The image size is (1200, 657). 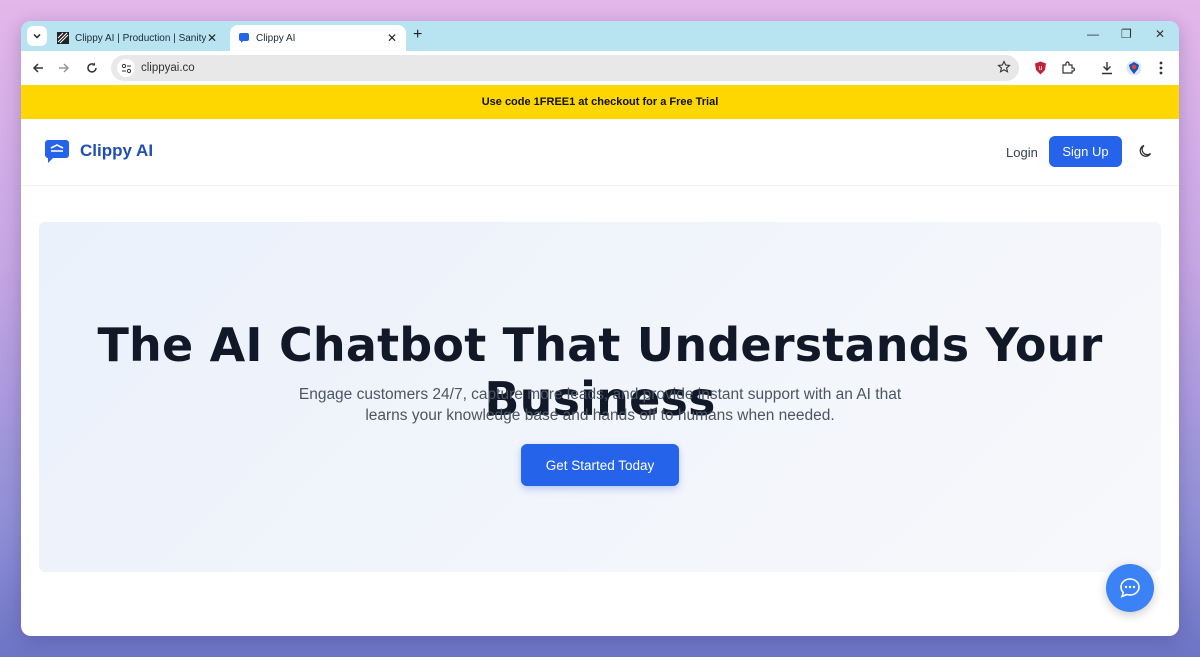 I want to click on tab-clippy: Clippy AI ✕, so click(x=318, y=38).